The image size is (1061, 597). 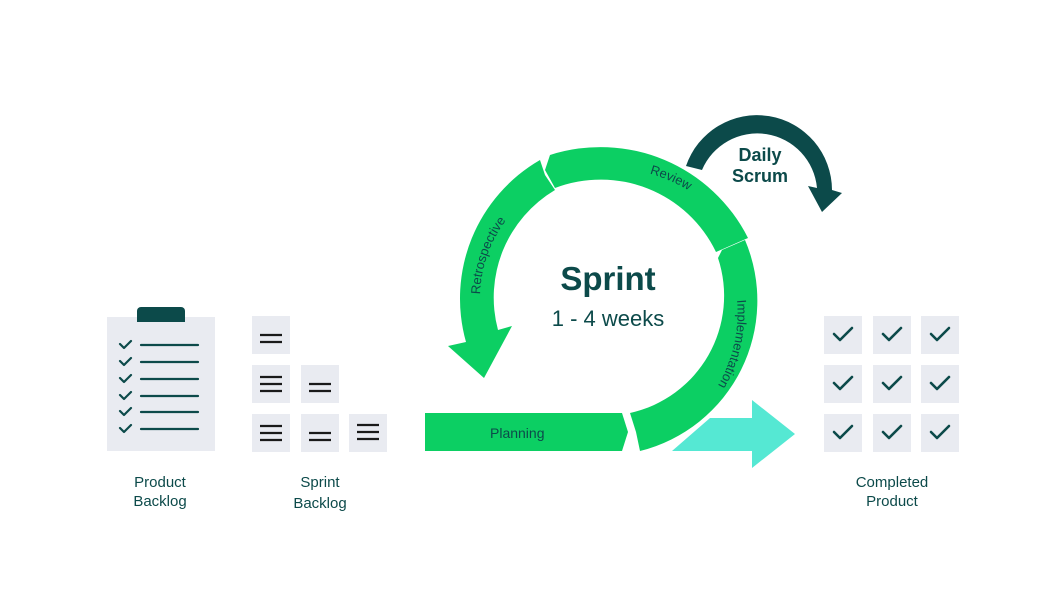 What do you see at coordinates (892, 492) in the screenshot?
I see `completed-product-label: Completed Product` at bounding box center [892, 492].